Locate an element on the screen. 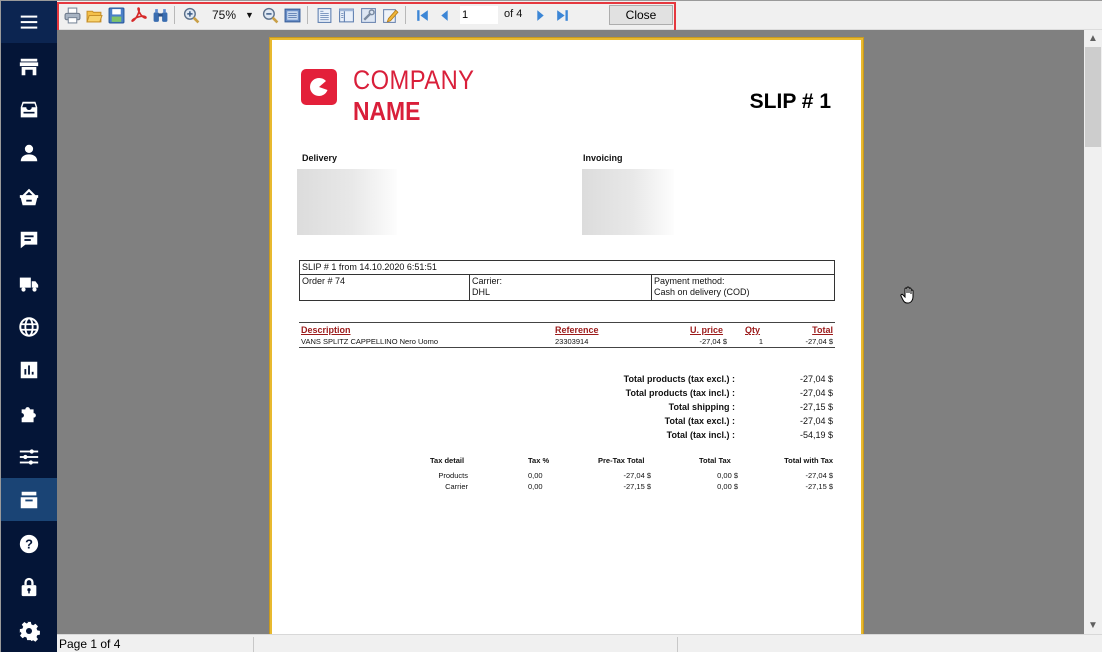  lock-icon is located at coordinates (29, 586).